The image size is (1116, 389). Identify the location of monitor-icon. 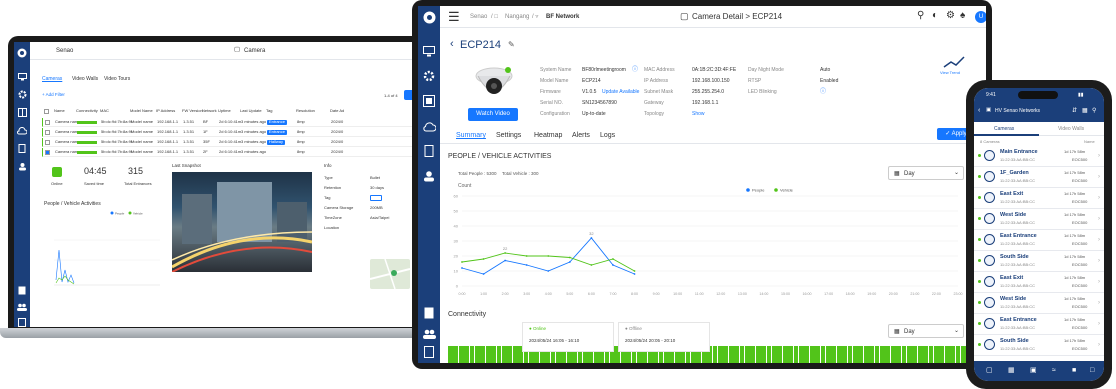
(429, 51).